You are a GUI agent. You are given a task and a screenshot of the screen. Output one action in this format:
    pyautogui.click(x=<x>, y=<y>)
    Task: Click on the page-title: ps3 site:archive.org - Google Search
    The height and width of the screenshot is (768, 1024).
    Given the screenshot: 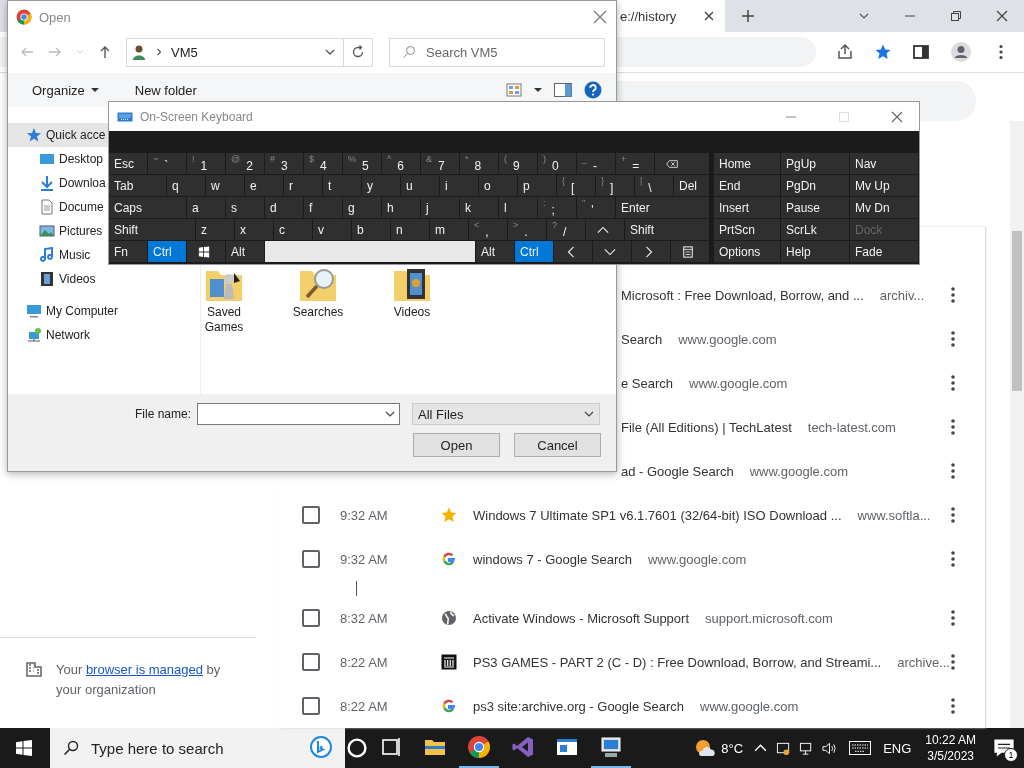 What is the action you would take?
    pyautogui.click(x=578, y=706)
    